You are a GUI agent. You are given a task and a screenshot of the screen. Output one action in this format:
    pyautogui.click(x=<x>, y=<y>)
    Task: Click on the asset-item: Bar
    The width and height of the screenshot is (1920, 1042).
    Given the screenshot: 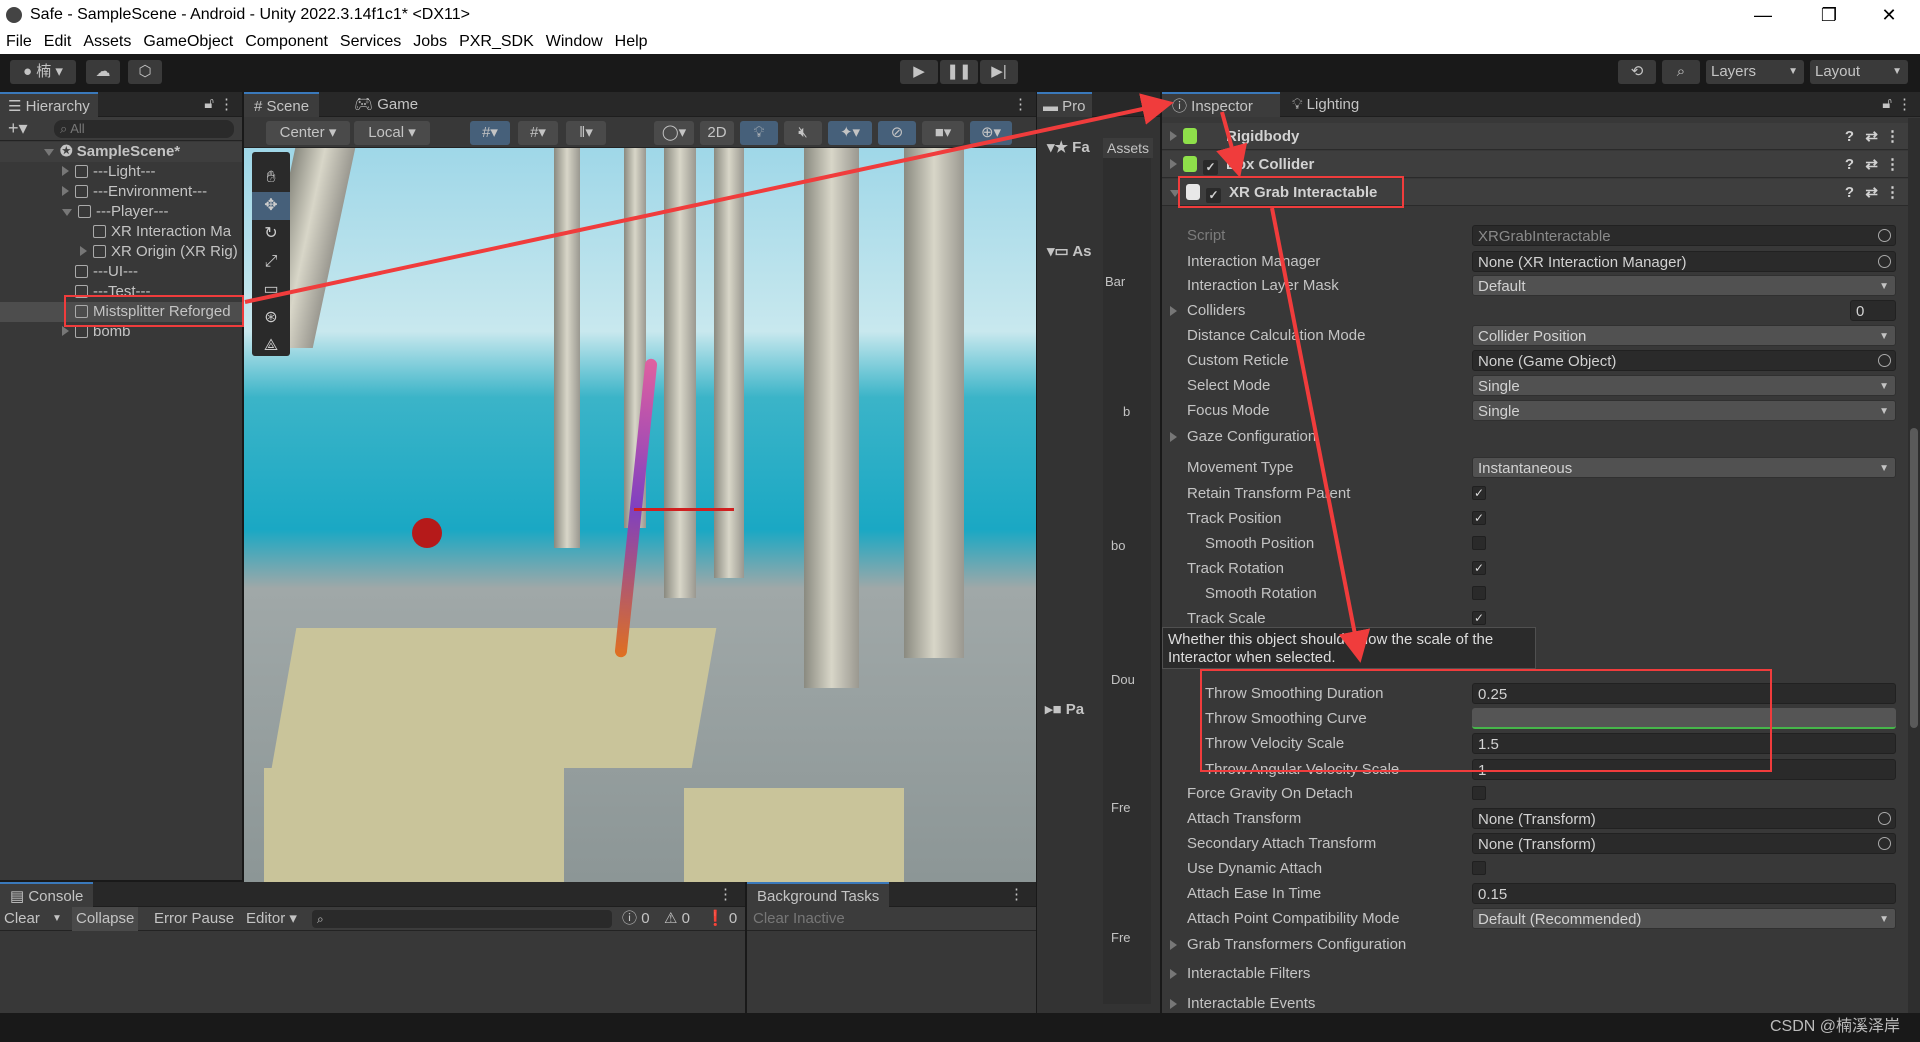 What is the action you would take?
    pyautogui.click(x=1115, y=281)
    